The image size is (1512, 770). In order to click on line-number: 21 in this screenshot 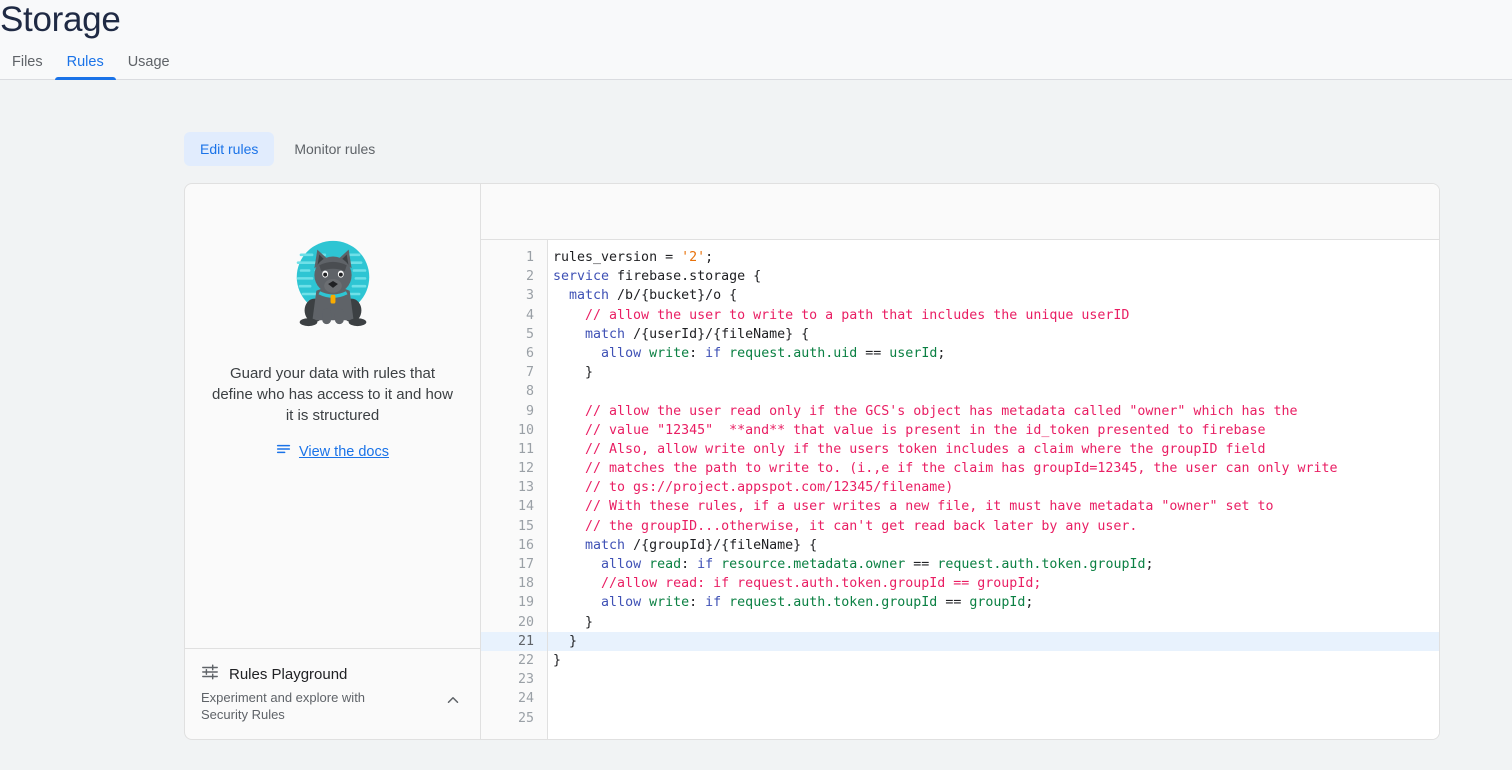, I will do `click(514, 641)`.